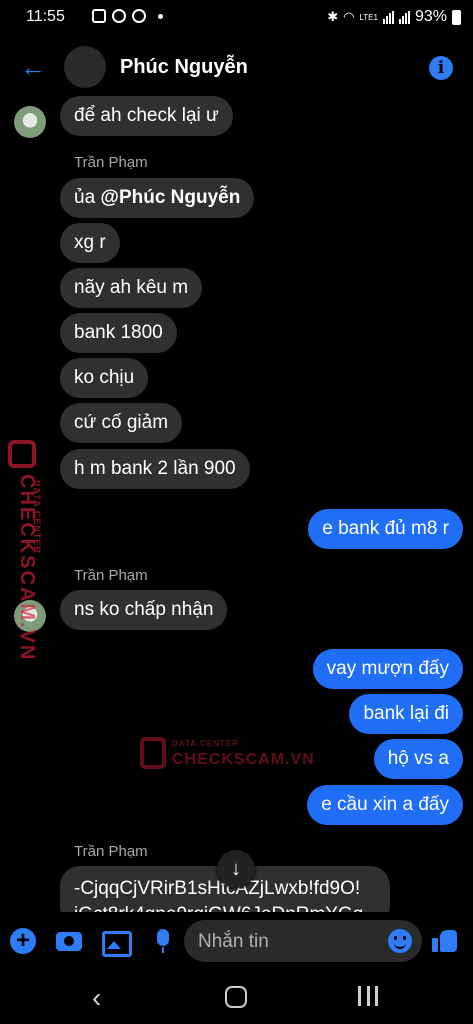  Describe the element at coordinates (127, 16) in the screenshot. I see `notification-icons` at that location.